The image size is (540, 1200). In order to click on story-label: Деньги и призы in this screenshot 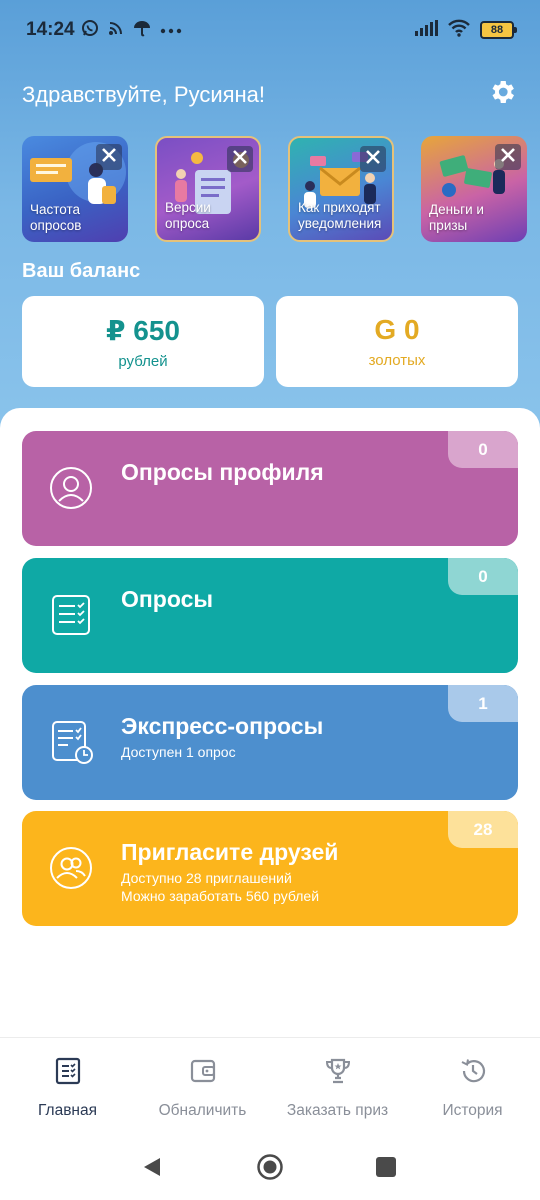, I will do `click(456, 217)`.